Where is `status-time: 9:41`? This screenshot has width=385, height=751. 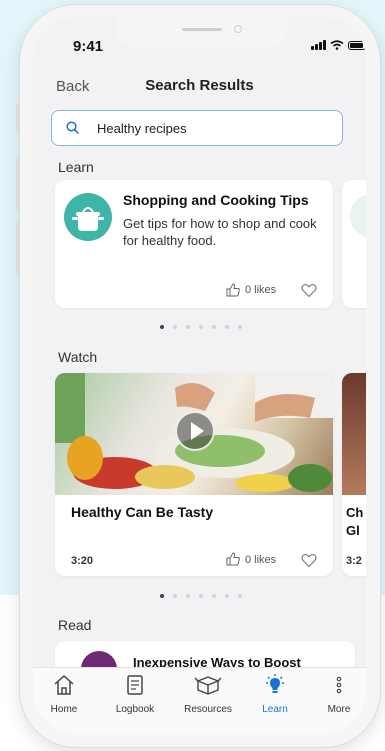
status-time: 9:41 is located at coordinates (88, 46).